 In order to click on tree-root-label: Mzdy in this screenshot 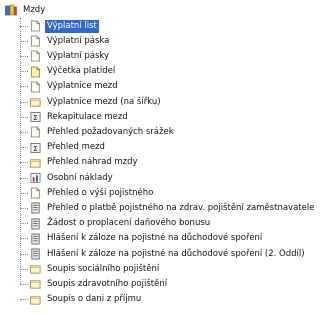, I will do `click(34, 9)`.